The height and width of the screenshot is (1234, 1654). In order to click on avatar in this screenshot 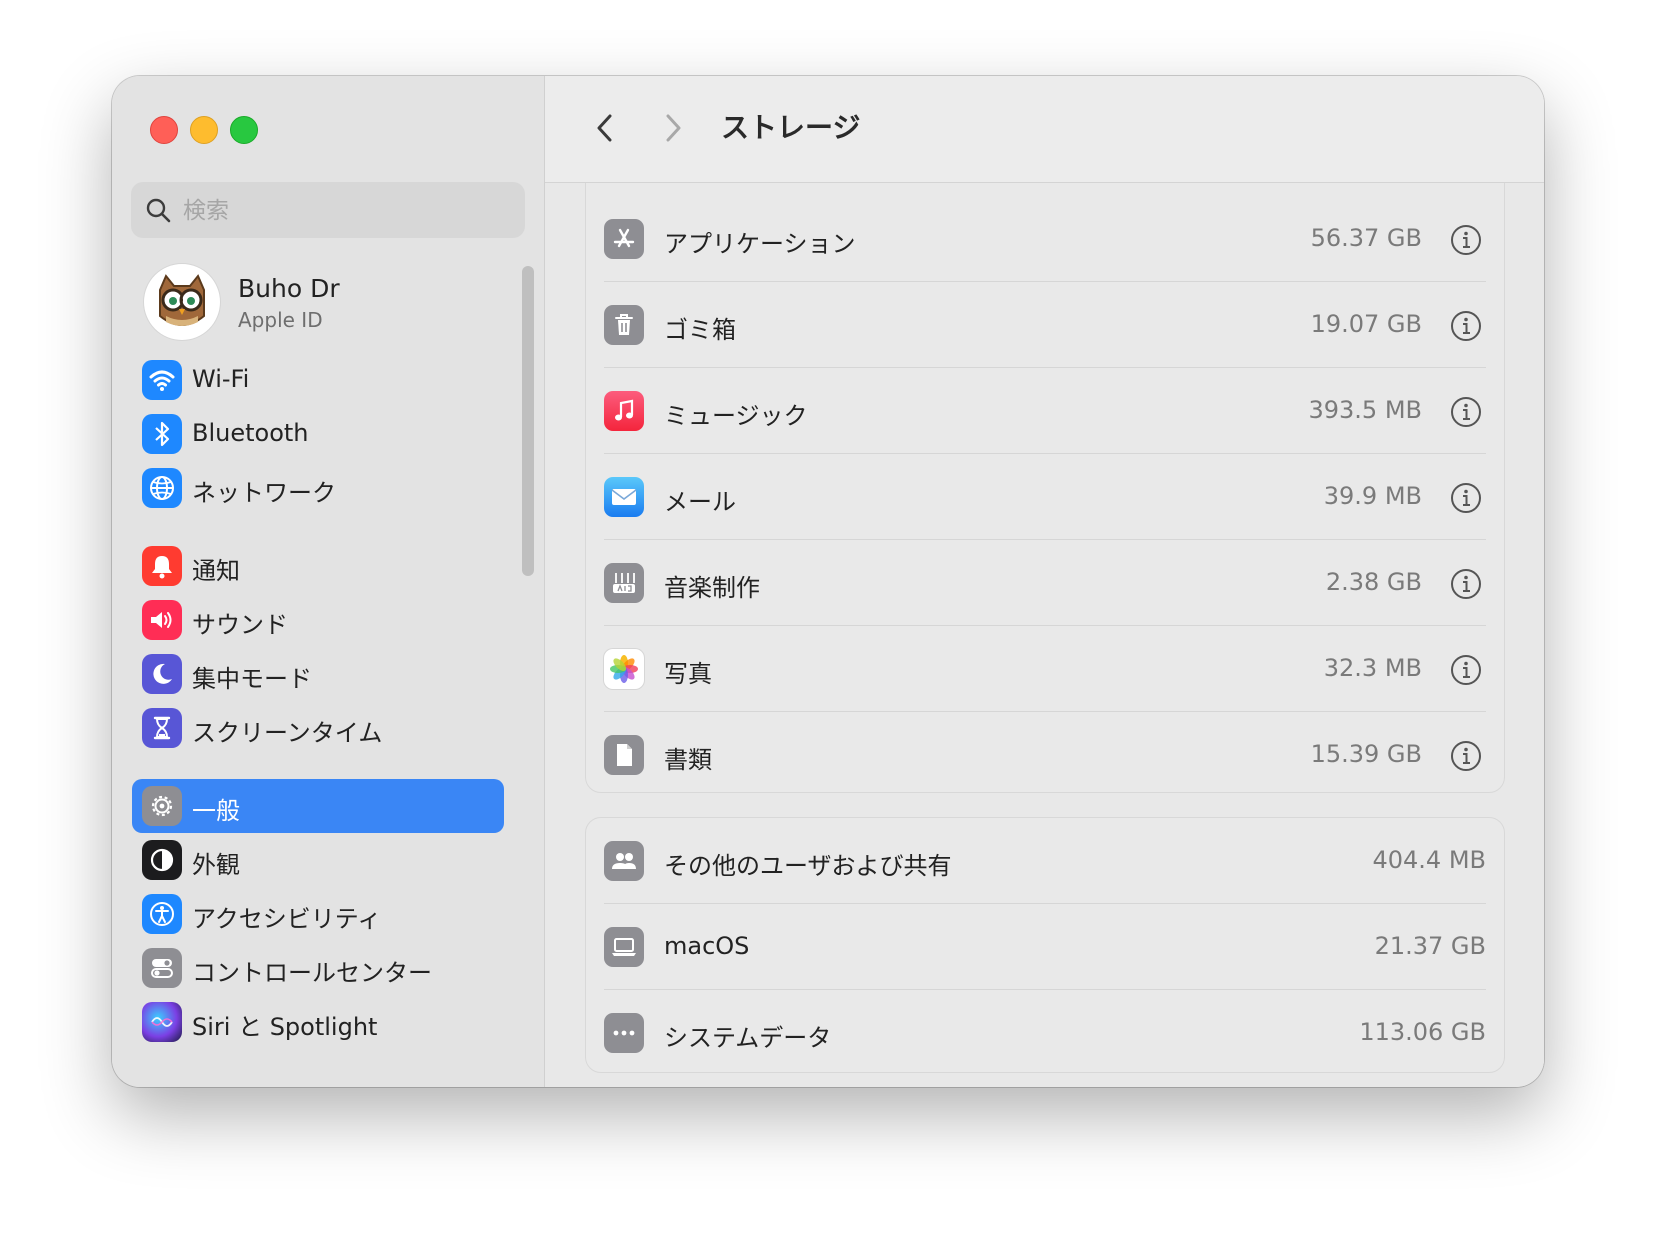, I will do `click(182, 302)`.